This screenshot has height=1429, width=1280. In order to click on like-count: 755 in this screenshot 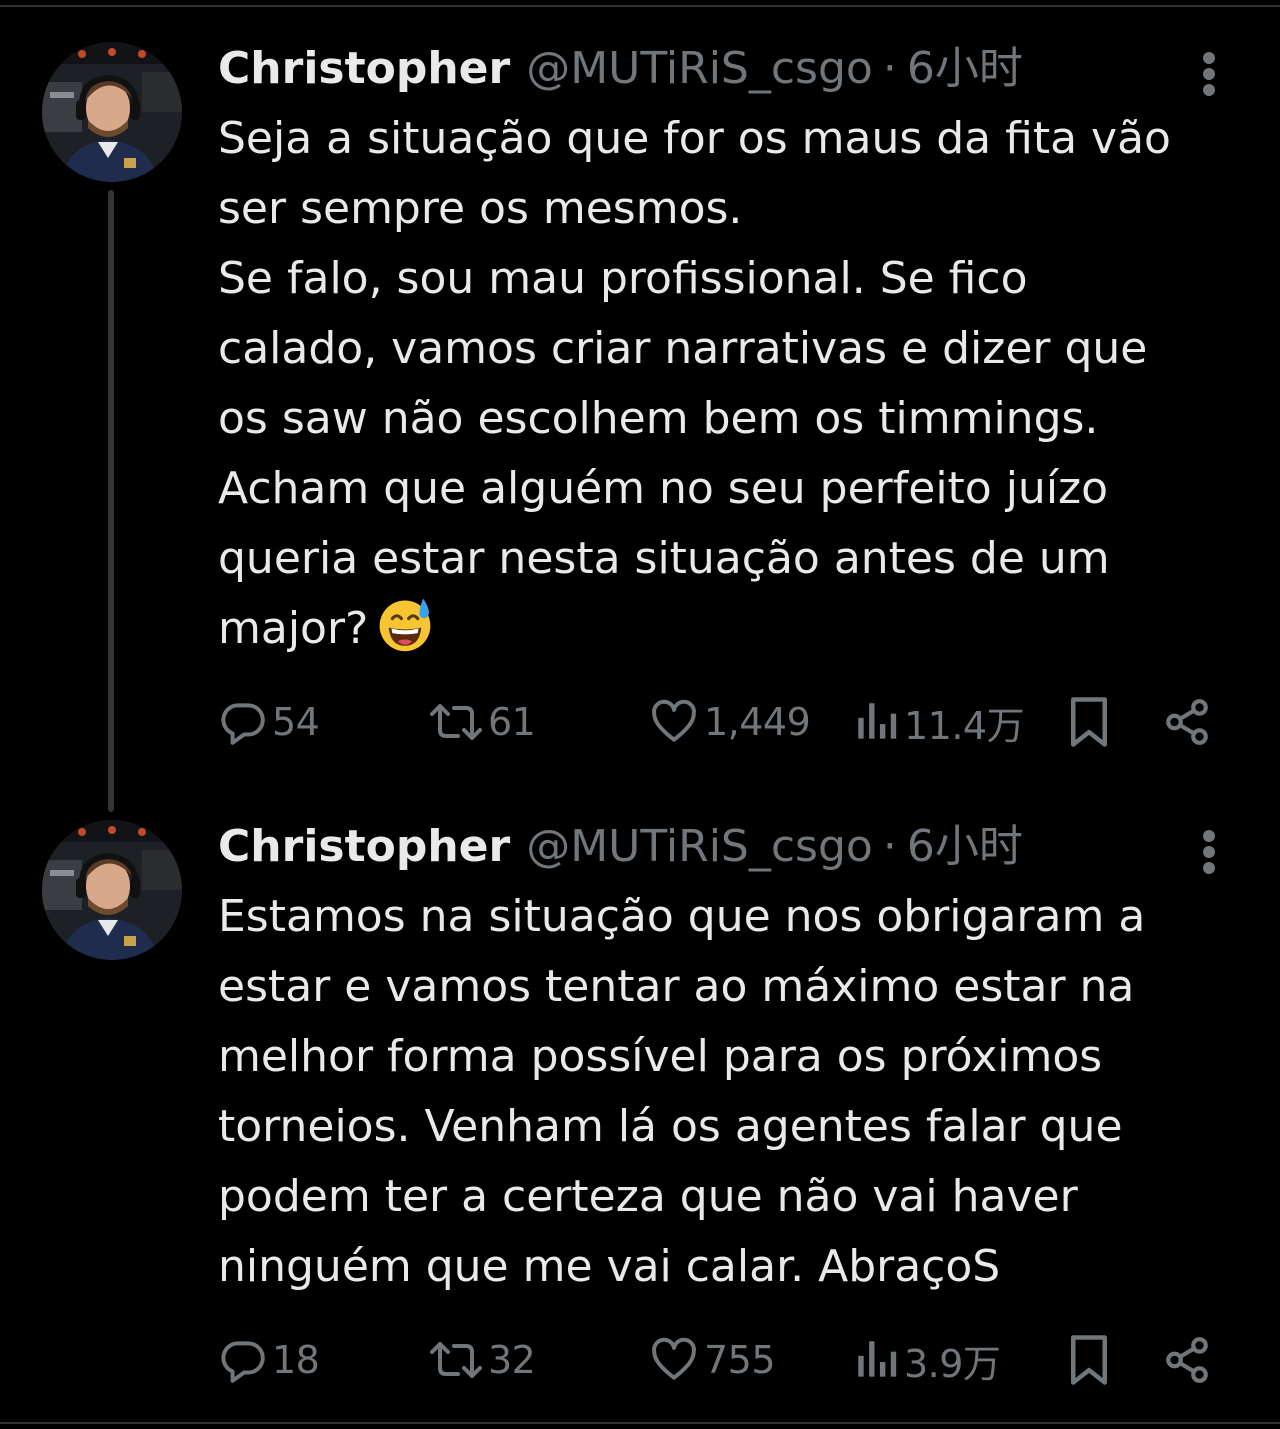, I will do `click(740, 1360)`.